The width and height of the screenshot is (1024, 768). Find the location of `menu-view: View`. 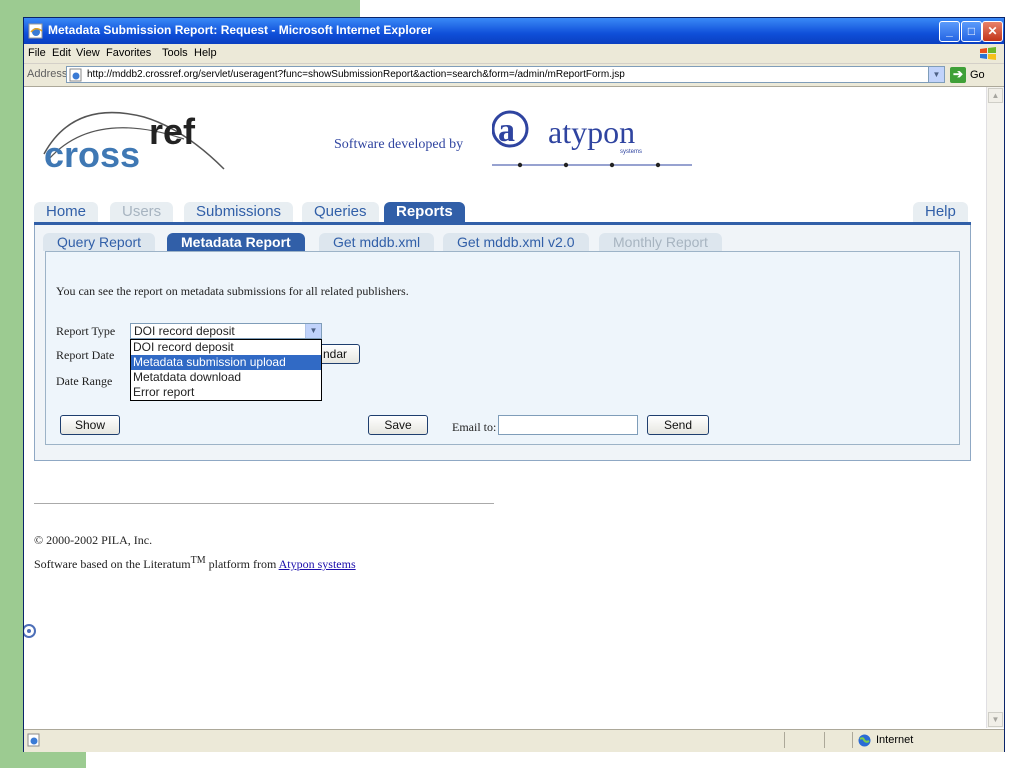

menu-view: View is located at coordinates (88, 53).